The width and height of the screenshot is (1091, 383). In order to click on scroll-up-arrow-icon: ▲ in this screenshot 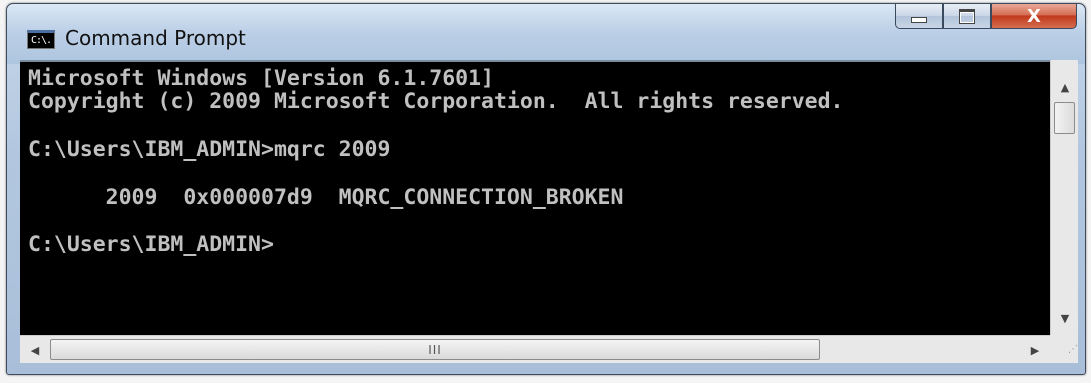, I will do `click(1065, 87)`.